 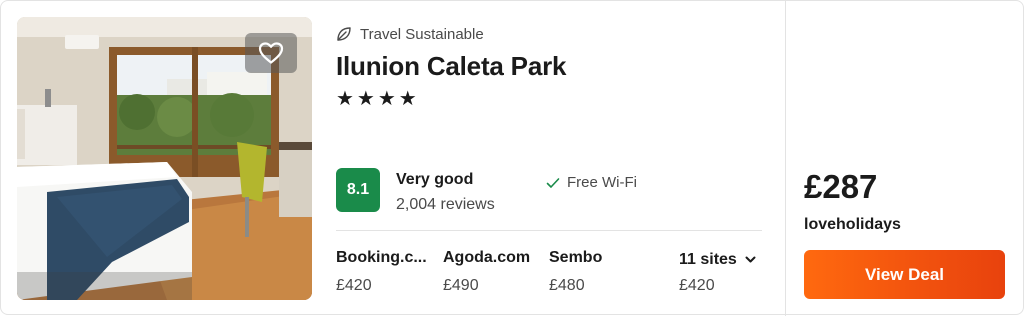 I want to click on star-rating: ★★★★, so click(x=378, y=99).